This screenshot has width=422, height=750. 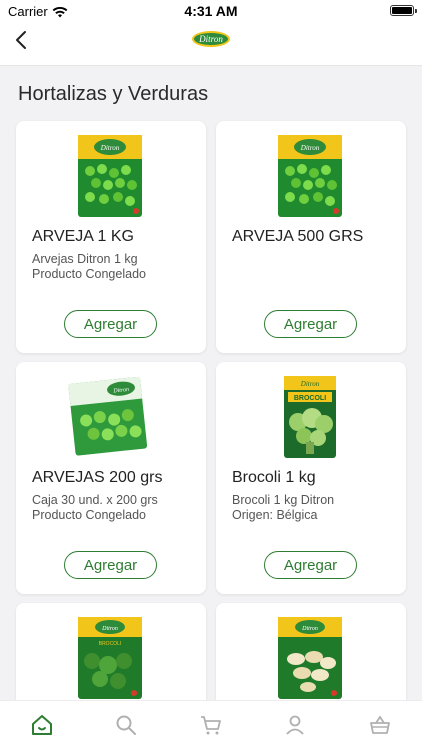 I want to click on product-card: Ditron BROCOLI, so click(x=111, y=651).